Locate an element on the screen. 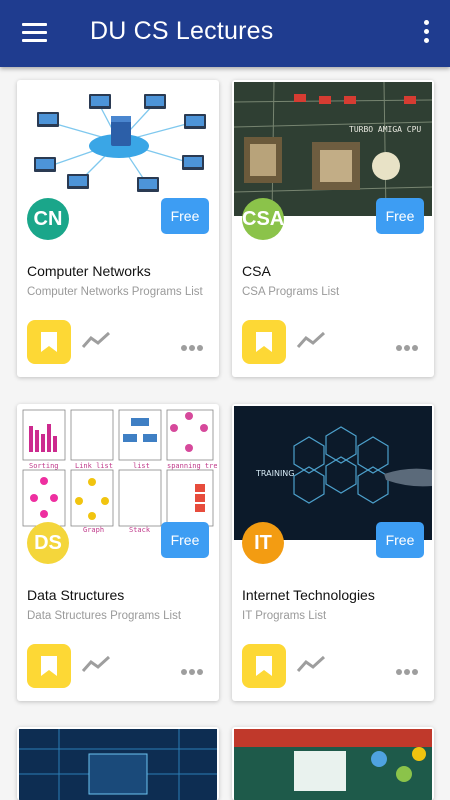 This screenshot has height=800, width=450. thumb-label: list is located at coordinates (141, 466).